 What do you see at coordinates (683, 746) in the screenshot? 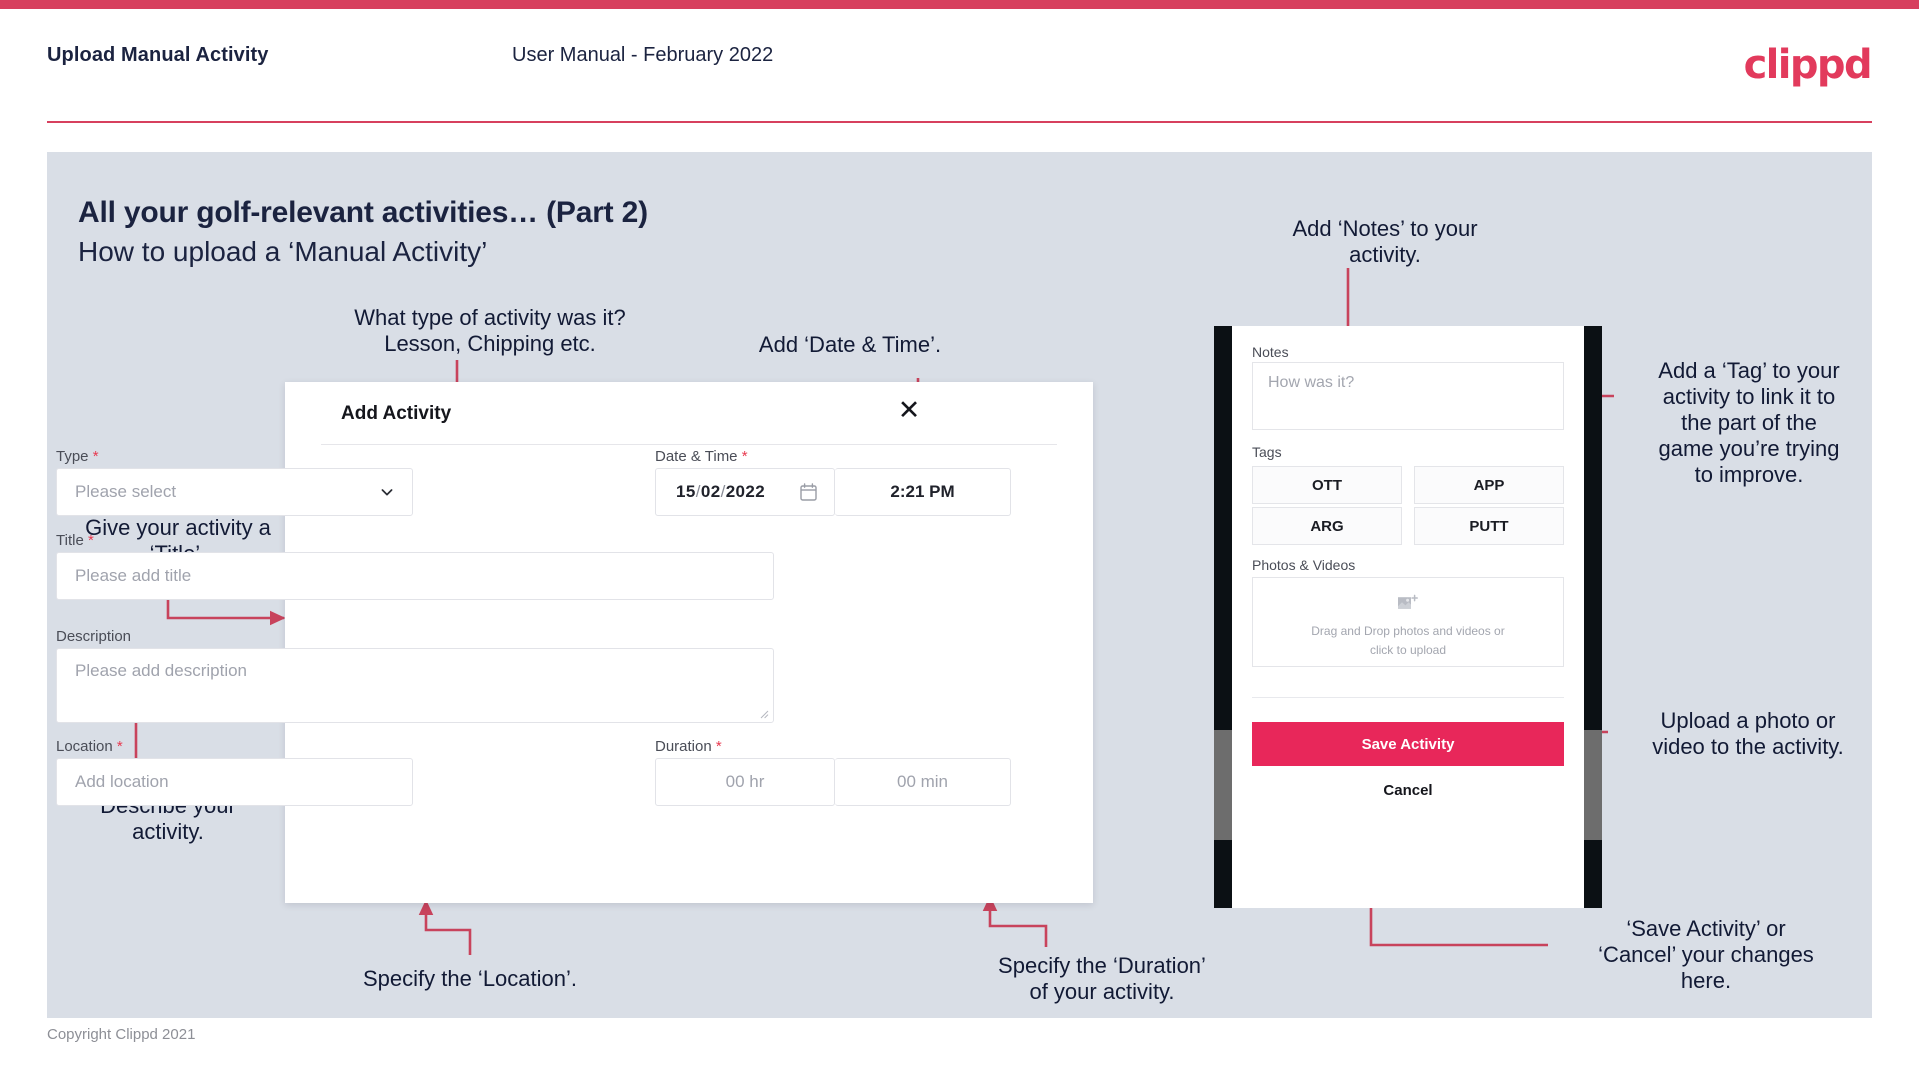
I see `duration-label-text: Duration` at bounding box center [683, 746].